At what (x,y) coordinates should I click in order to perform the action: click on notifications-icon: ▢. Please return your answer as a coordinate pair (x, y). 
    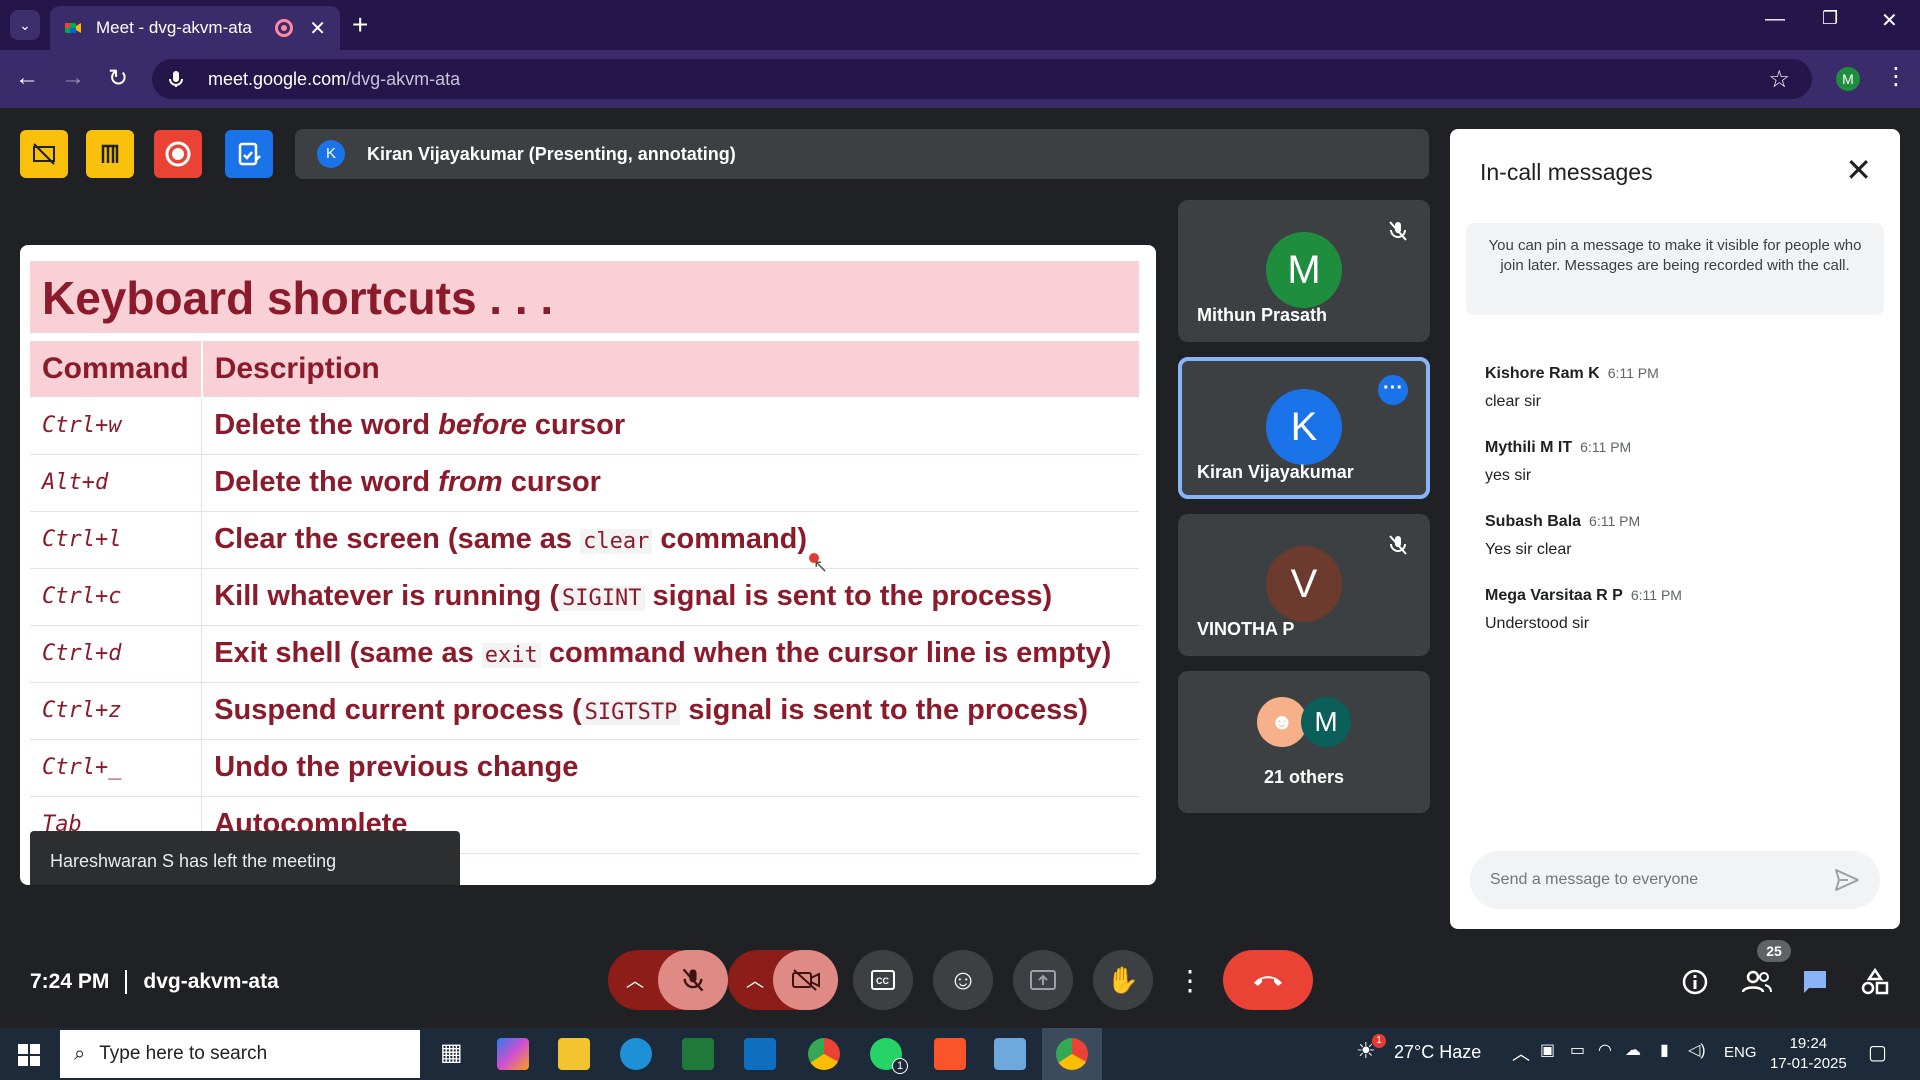
    Looking at the image, I should click on (1877, 1052).